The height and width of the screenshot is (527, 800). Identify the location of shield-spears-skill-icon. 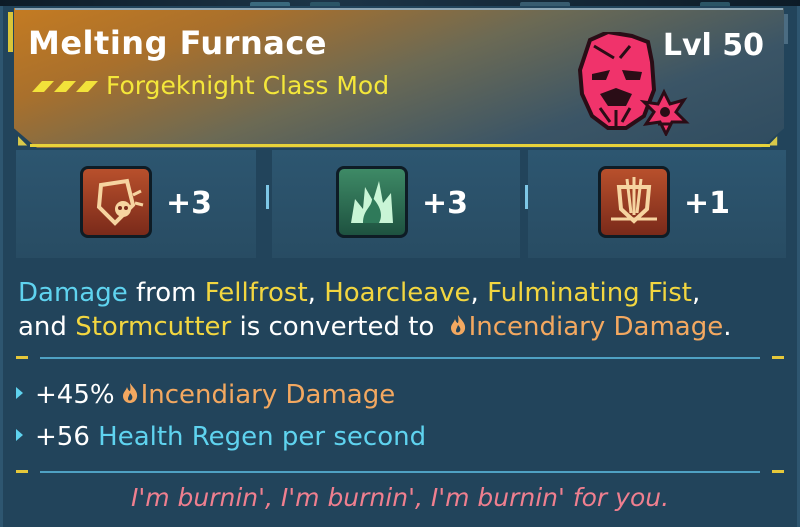
(634, 202).